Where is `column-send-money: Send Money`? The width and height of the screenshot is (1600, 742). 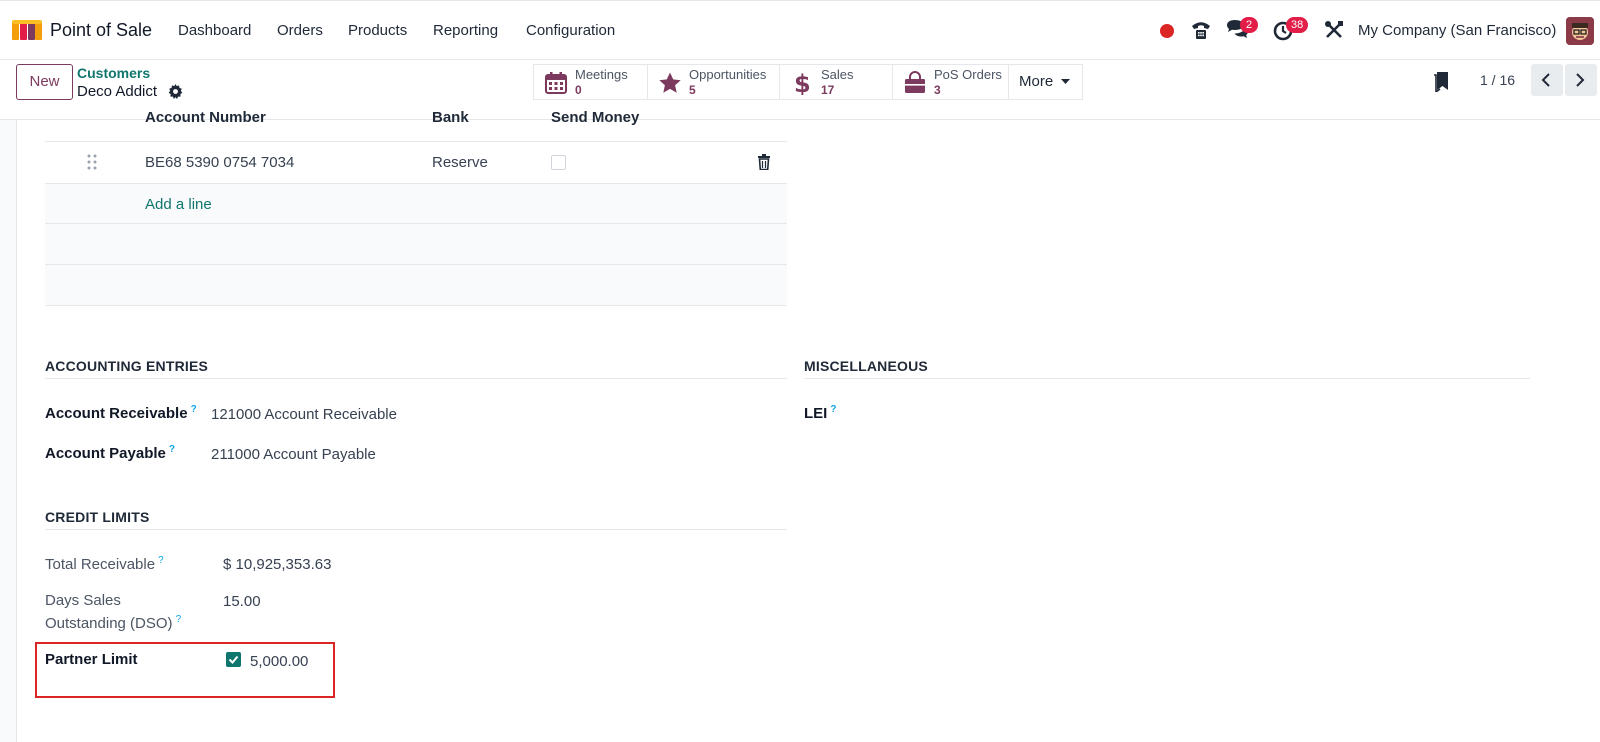
column-send-money: Send Money is located at coordinates (595, 117).